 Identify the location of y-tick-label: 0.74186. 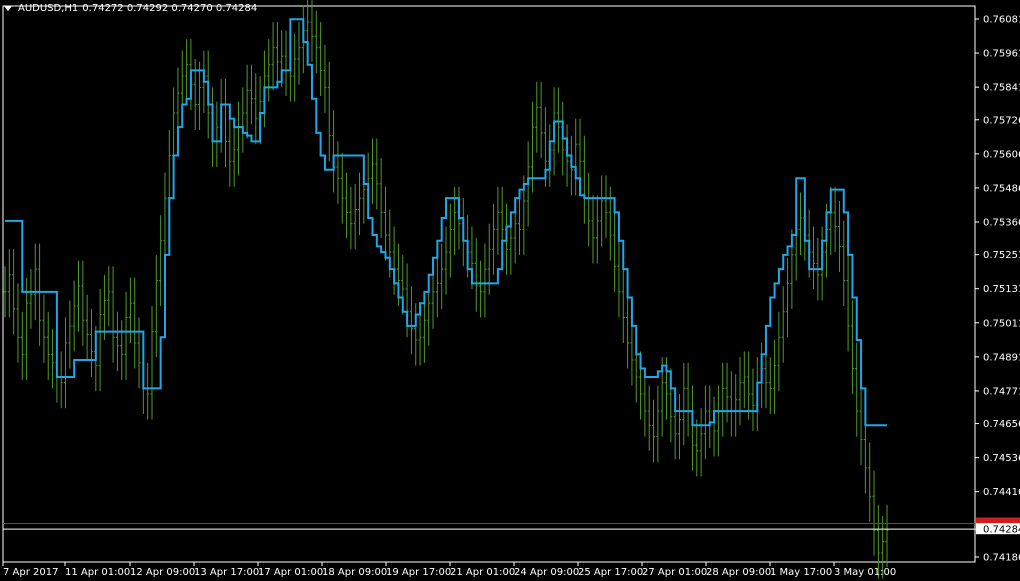
(1001, 558).